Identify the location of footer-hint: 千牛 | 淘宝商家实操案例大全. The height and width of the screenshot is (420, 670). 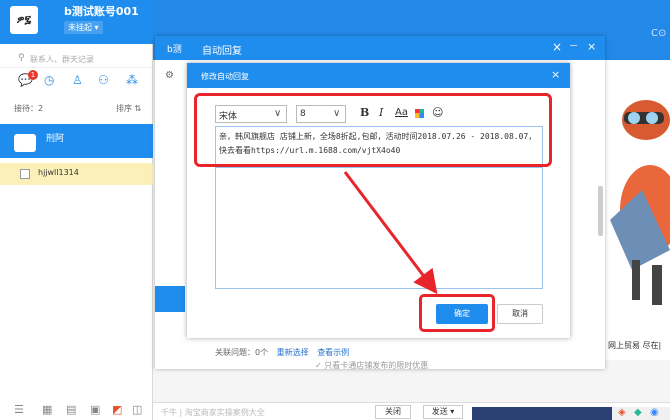
(213, 412).